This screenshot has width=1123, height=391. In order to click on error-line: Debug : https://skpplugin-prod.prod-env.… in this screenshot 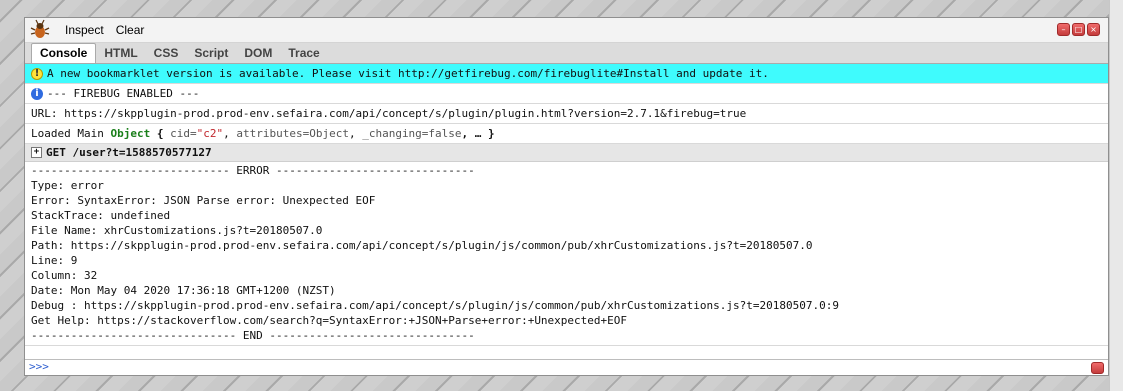, I will do `click(435, 305)`.